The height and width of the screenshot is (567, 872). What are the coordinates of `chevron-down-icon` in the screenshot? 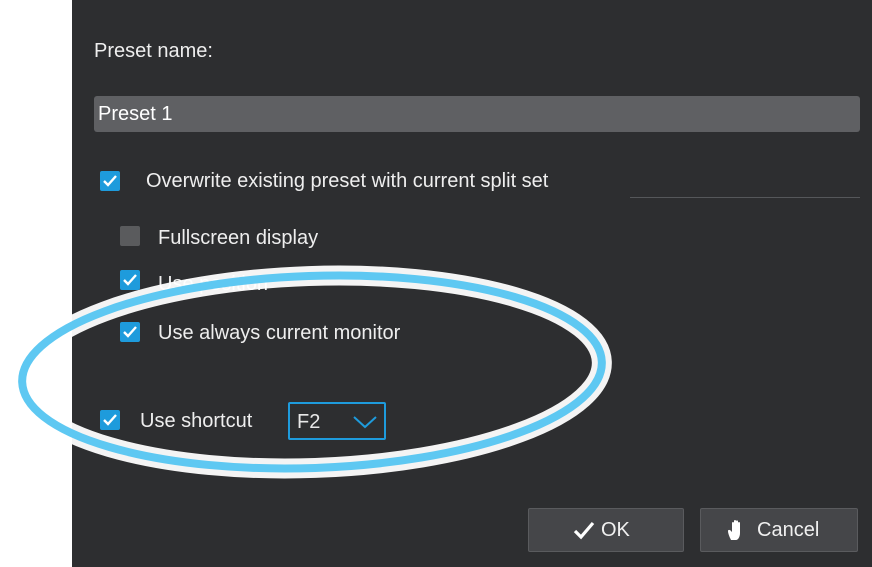 It's located at (365, 422).